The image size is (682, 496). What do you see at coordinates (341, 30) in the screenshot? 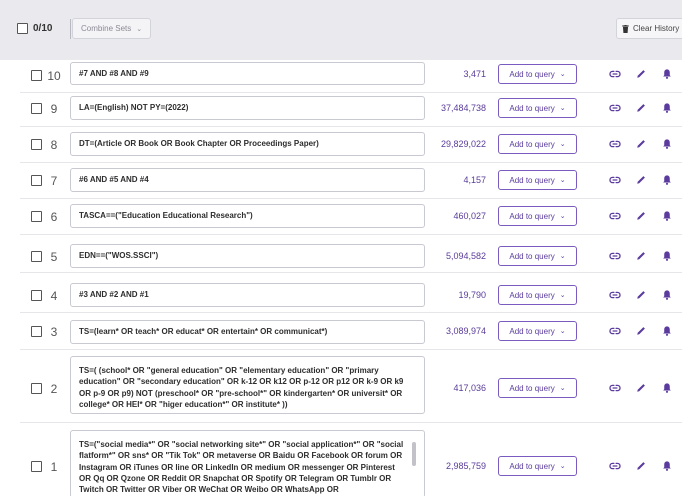
I see `history-toolbar: 0/10 Combine Sets ⌄ Clear History` at bounding box center [341, 30].